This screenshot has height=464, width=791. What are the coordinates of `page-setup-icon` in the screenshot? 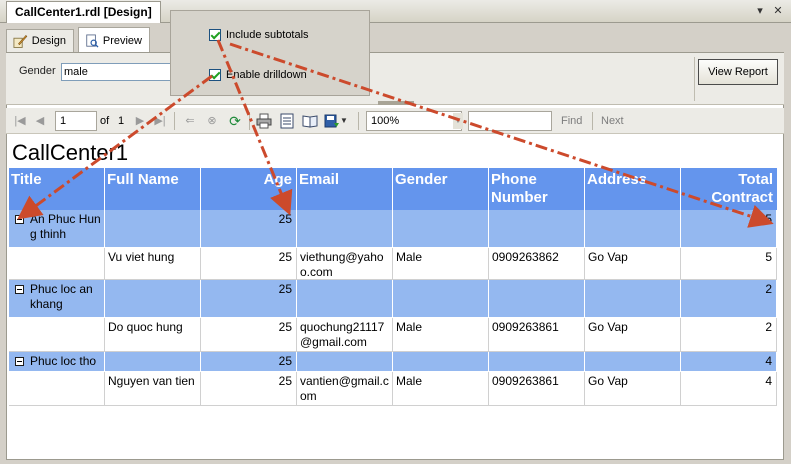 It's located at (310, 121).